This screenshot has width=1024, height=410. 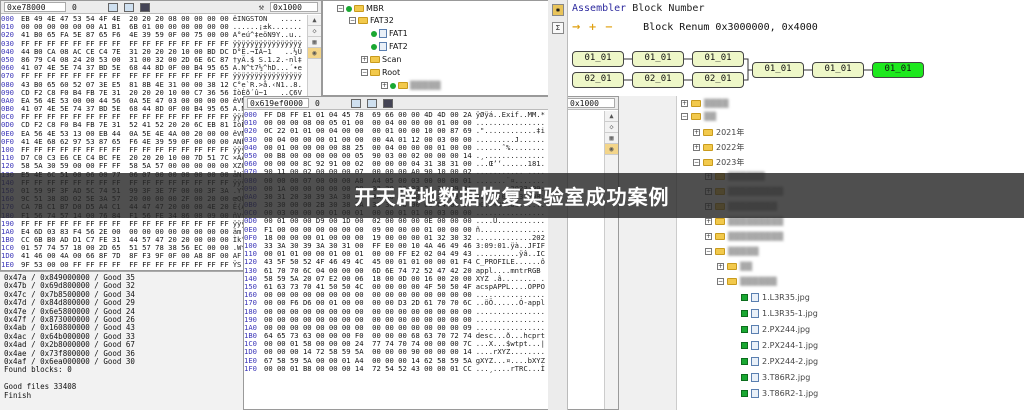 What do you see at coordinates (898, 70) in the screenshot?
I see `block-node-selected: 01_01` at bounding box center [898, 70].